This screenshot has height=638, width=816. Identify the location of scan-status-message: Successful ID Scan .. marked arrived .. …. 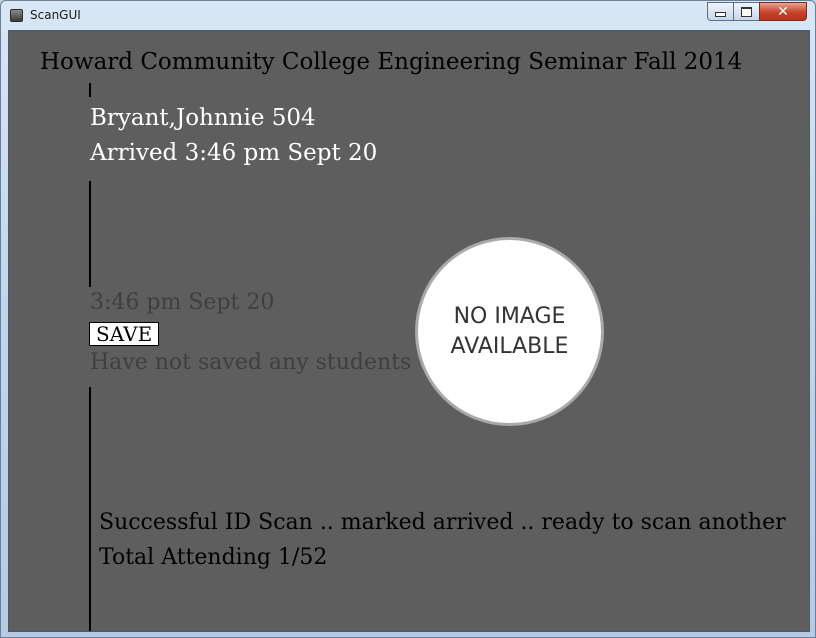
(442, 522).